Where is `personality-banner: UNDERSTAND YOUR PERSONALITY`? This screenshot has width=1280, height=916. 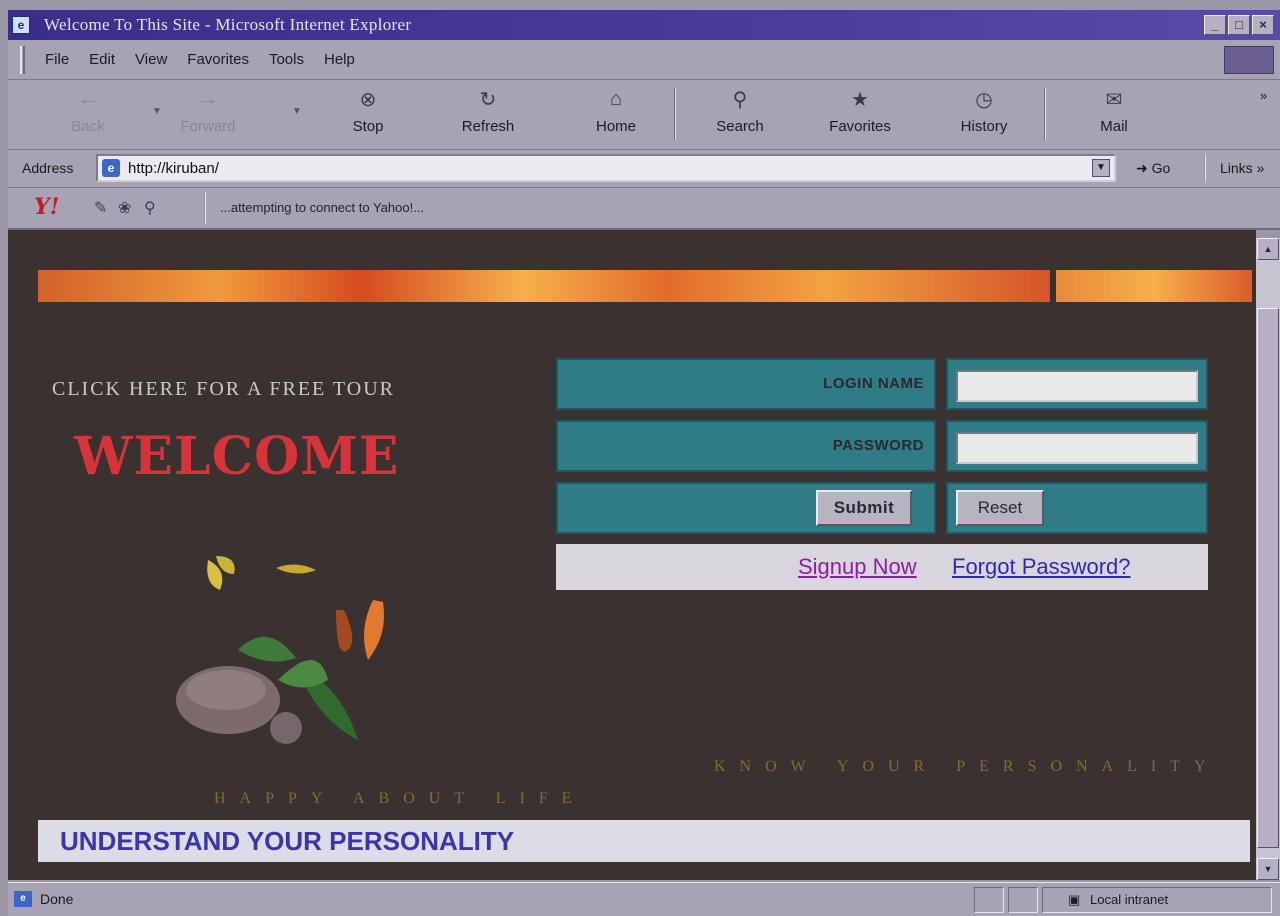 personality-banner: UNDERSTAND YOUR PERSONALITY is located at coordinates (644, 841).